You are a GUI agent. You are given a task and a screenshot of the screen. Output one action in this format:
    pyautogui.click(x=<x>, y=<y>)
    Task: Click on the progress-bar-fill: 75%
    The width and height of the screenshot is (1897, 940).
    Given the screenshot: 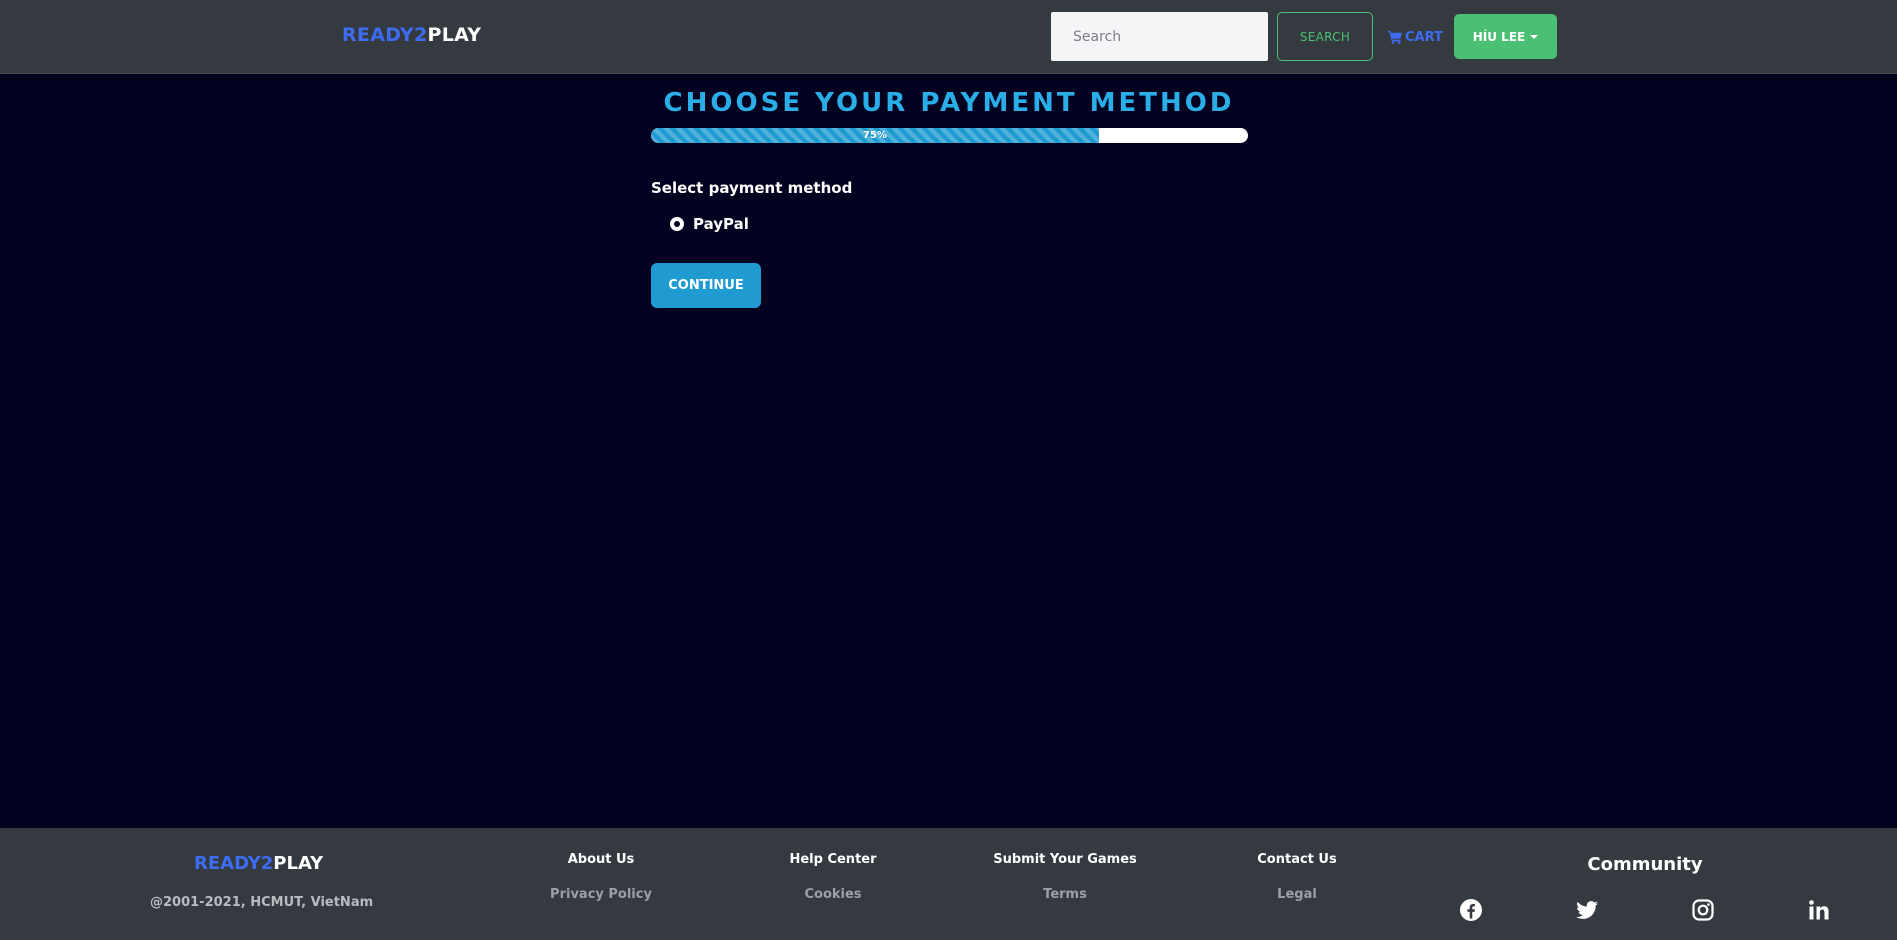 What is the action you would take?
    pyautogui.click(x=875, y=135)
    